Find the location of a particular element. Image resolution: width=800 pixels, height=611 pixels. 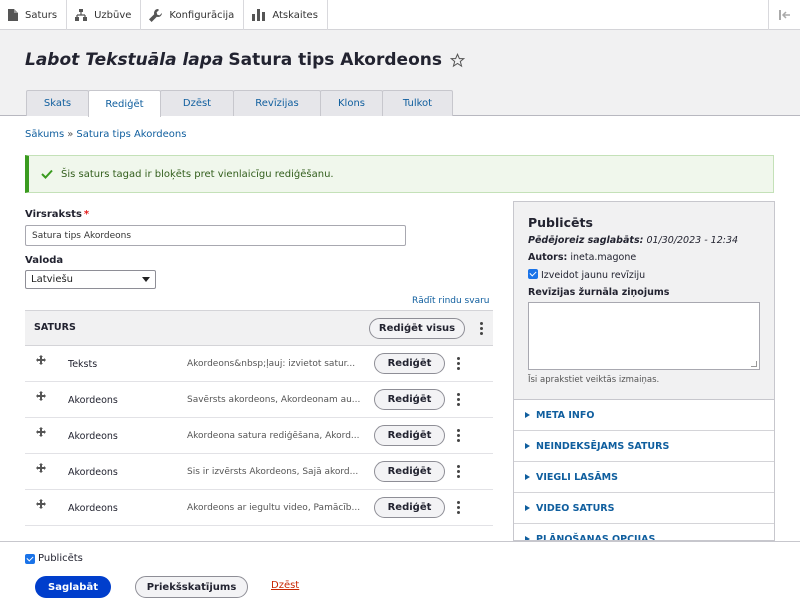

tab-delete: Dzēst is located at coordinates (197, 103).